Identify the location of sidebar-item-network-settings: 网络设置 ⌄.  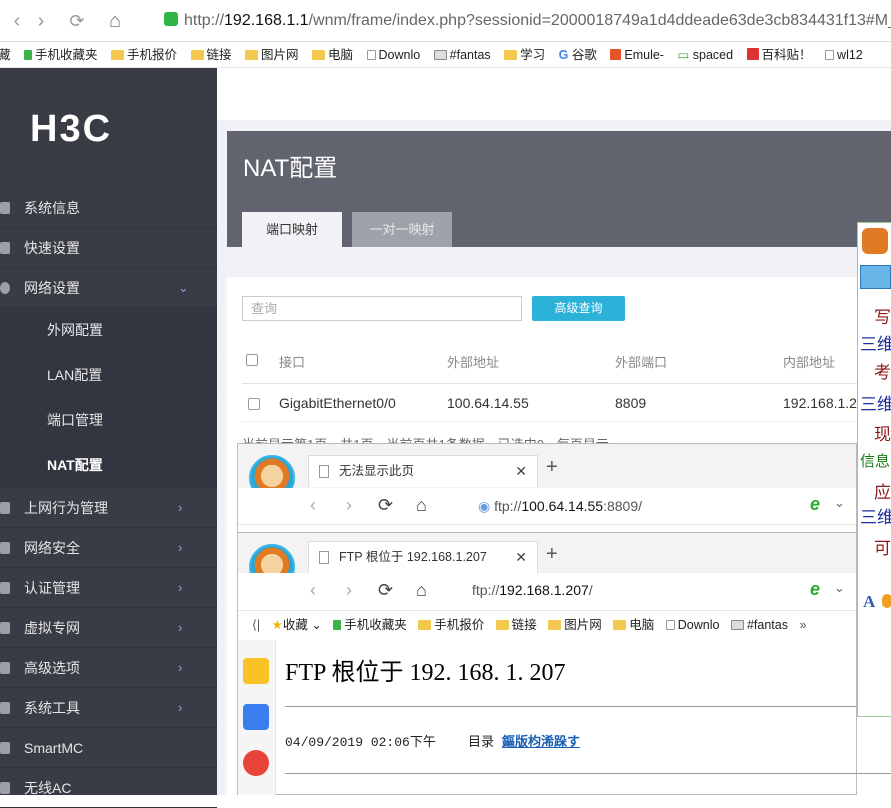
(108, 288).